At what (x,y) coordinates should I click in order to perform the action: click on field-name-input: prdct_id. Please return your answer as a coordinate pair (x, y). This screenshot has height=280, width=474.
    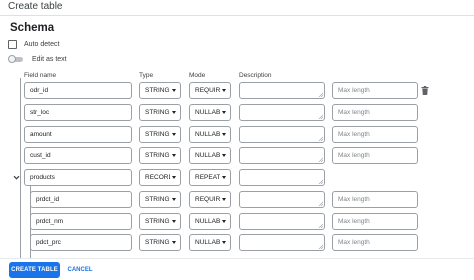
    Looking at the image, I should click on (81, 199).